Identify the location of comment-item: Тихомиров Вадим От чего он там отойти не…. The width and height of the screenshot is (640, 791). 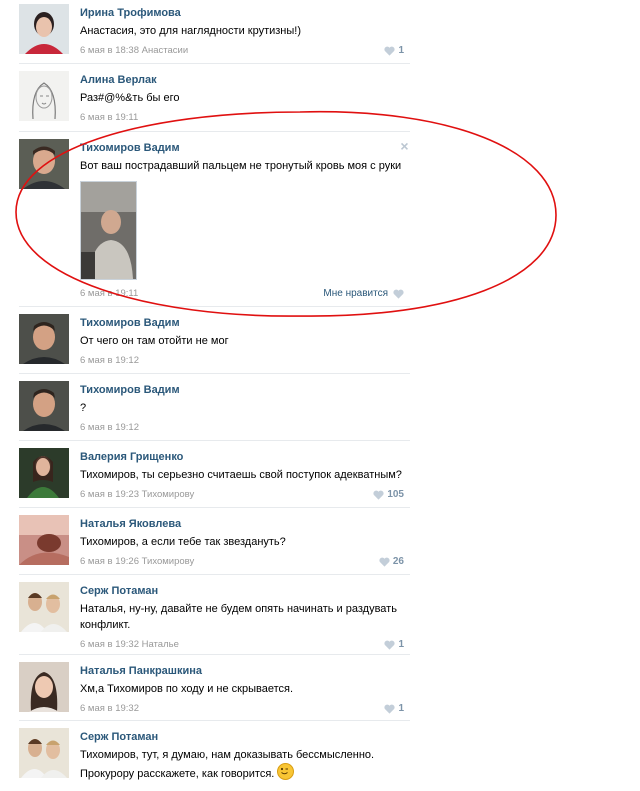
(214, 340).